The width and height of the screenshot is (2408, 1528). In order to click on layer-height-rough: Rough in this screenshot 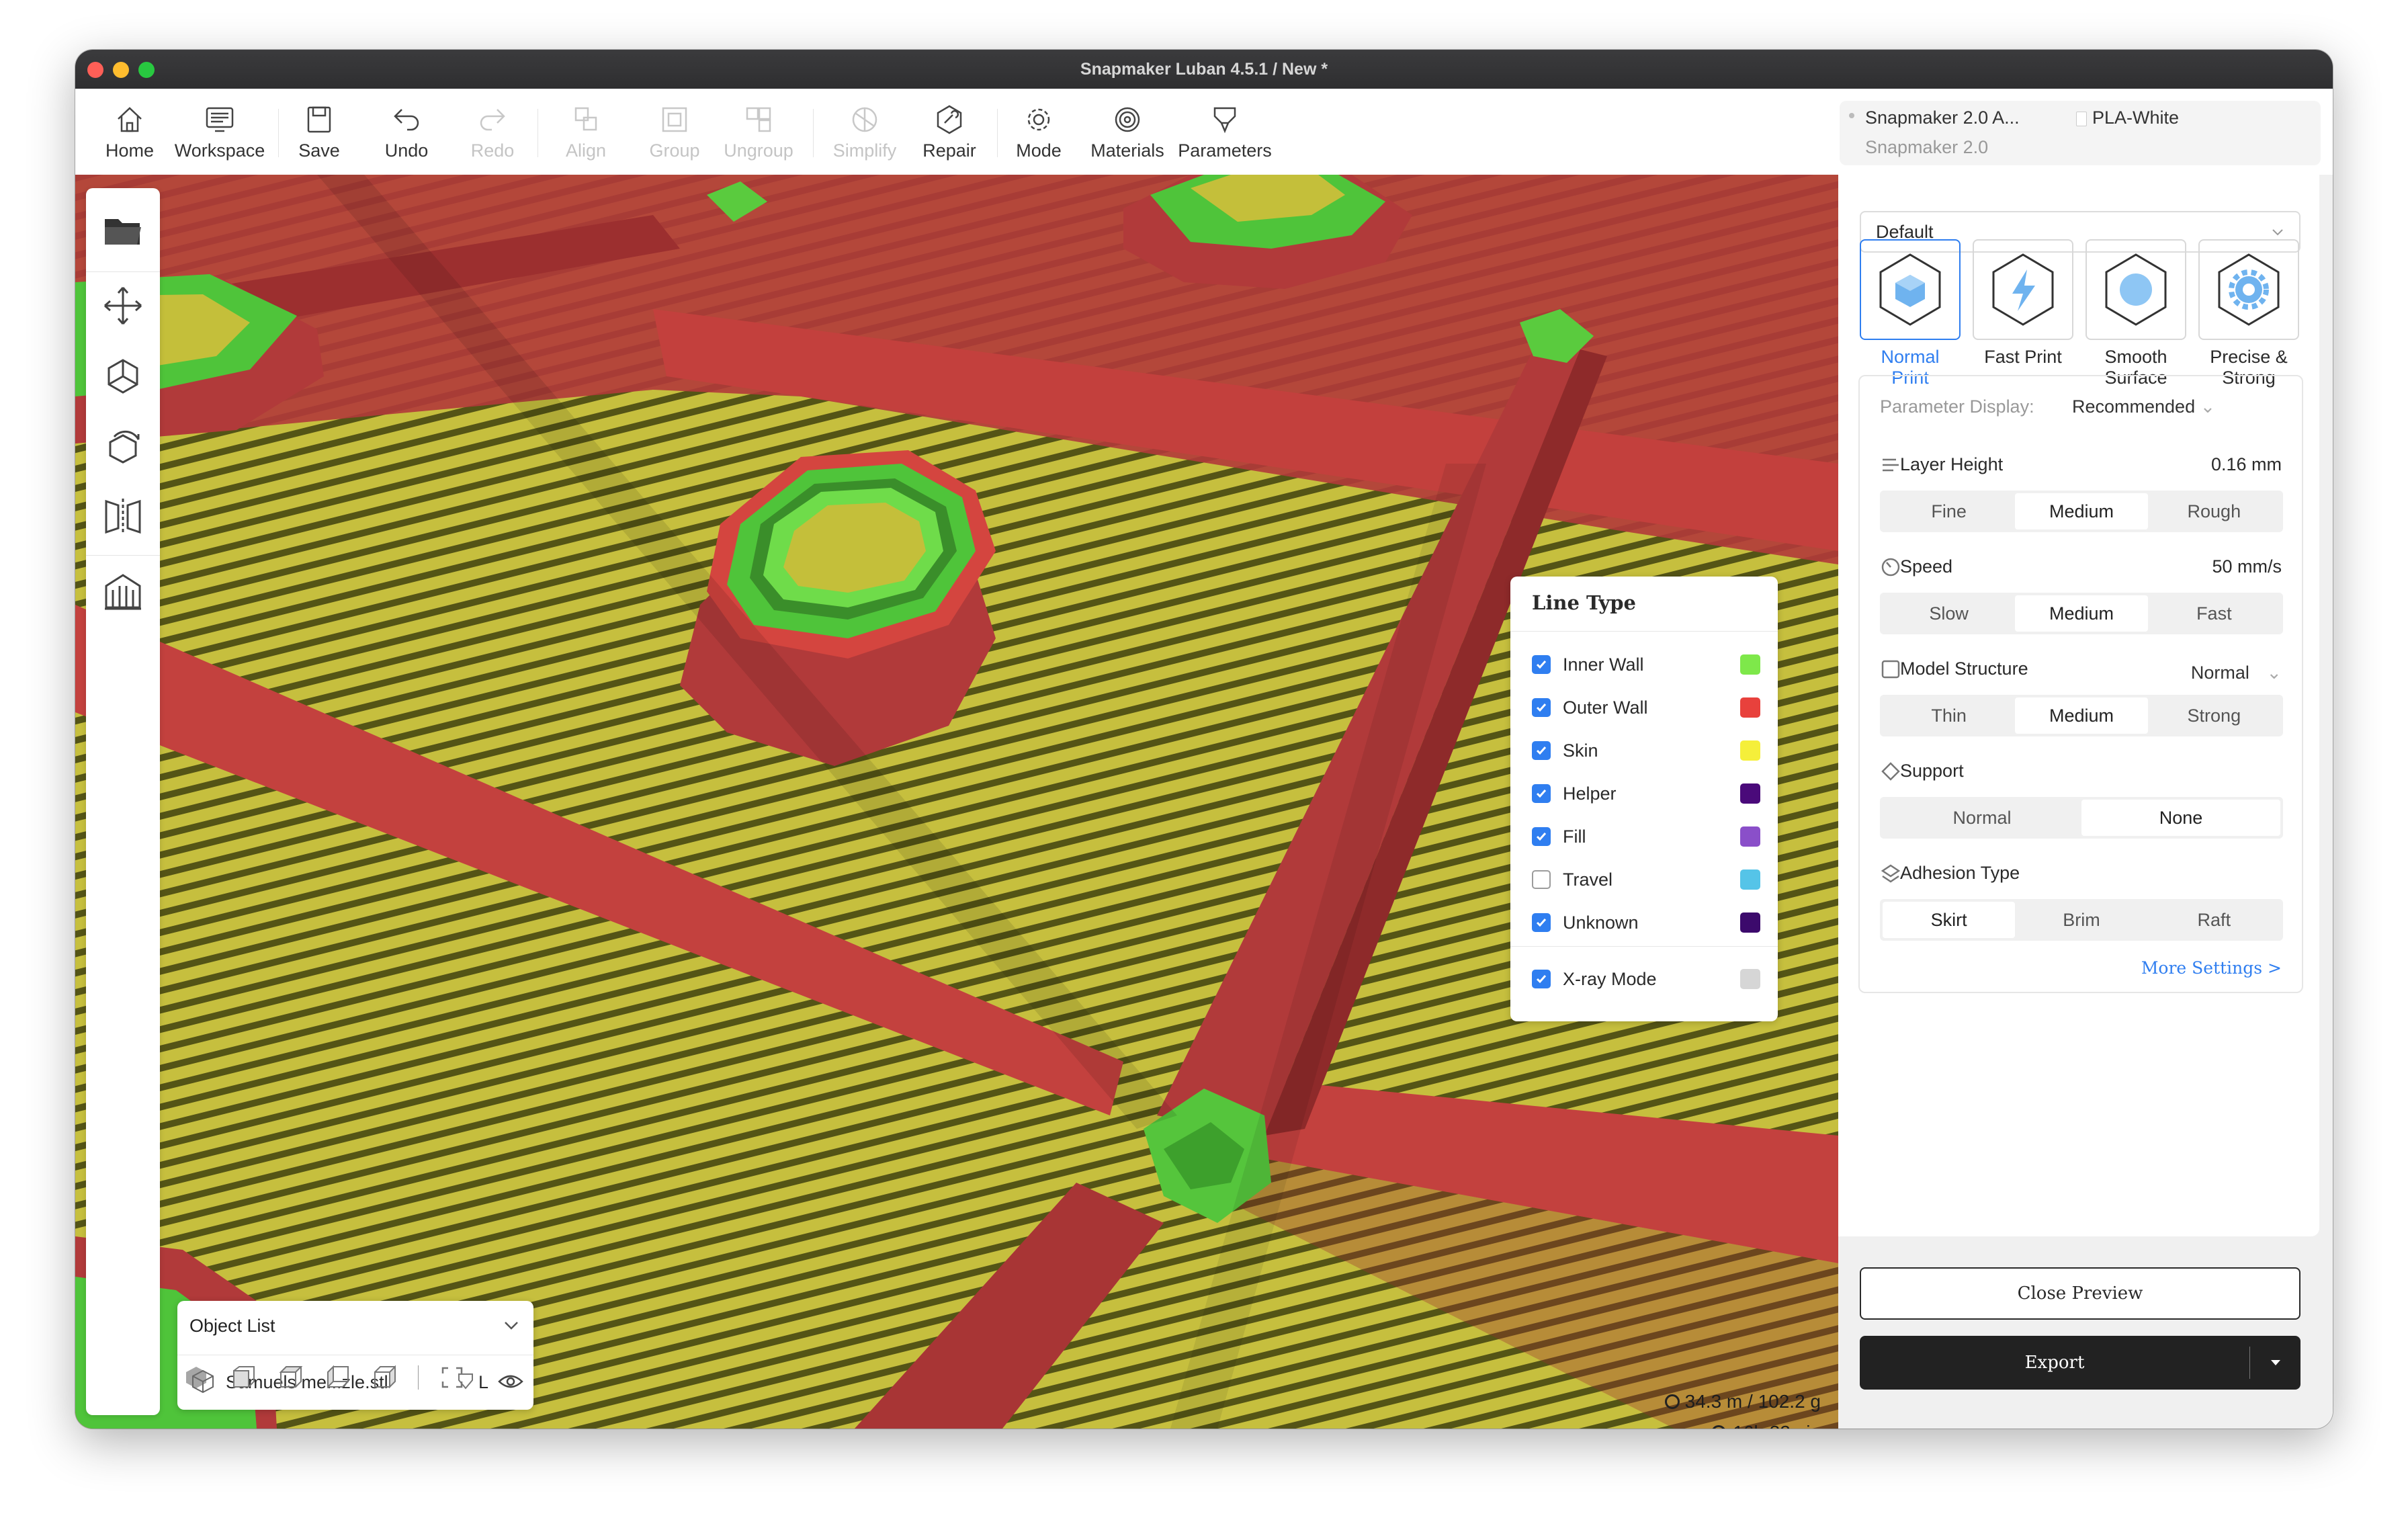, I will do `click(2214, 511)`.